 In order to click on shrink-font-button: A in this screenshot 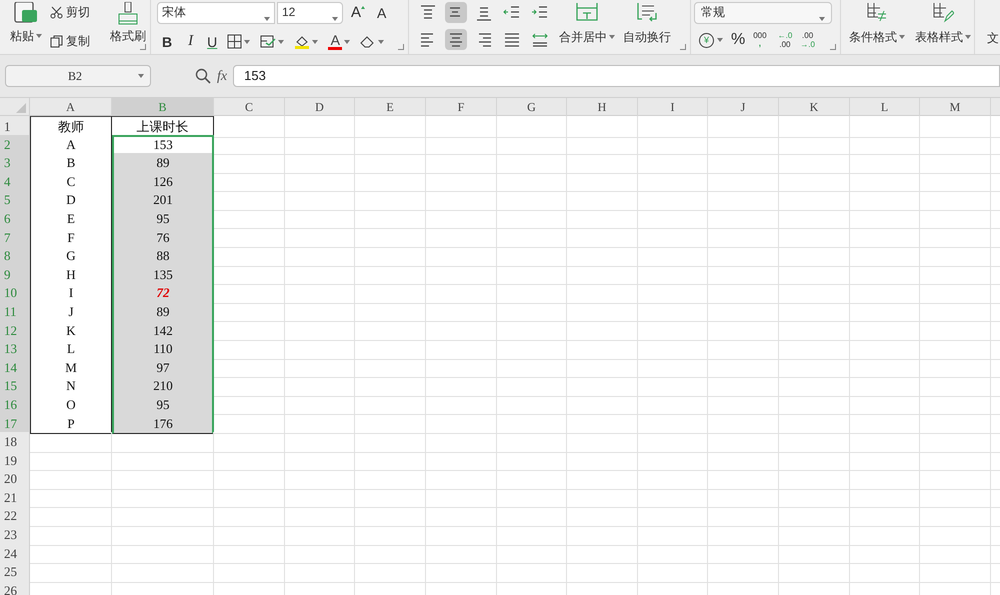, I will do `click(381, 13)`.